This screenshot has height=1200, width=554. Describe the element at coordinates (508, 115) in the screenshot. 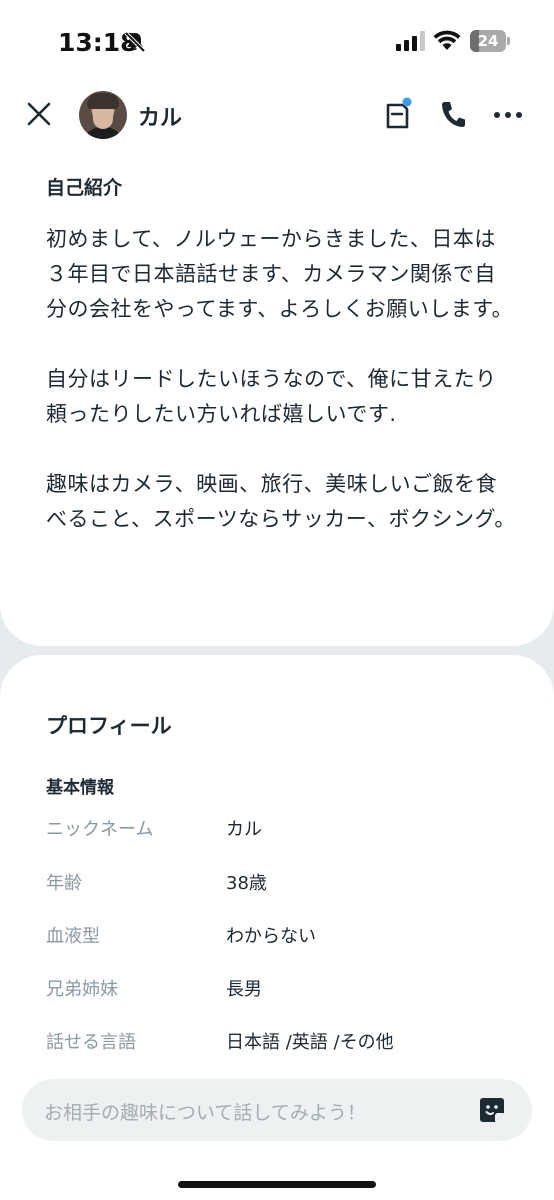

I see `more-icon` at that location.